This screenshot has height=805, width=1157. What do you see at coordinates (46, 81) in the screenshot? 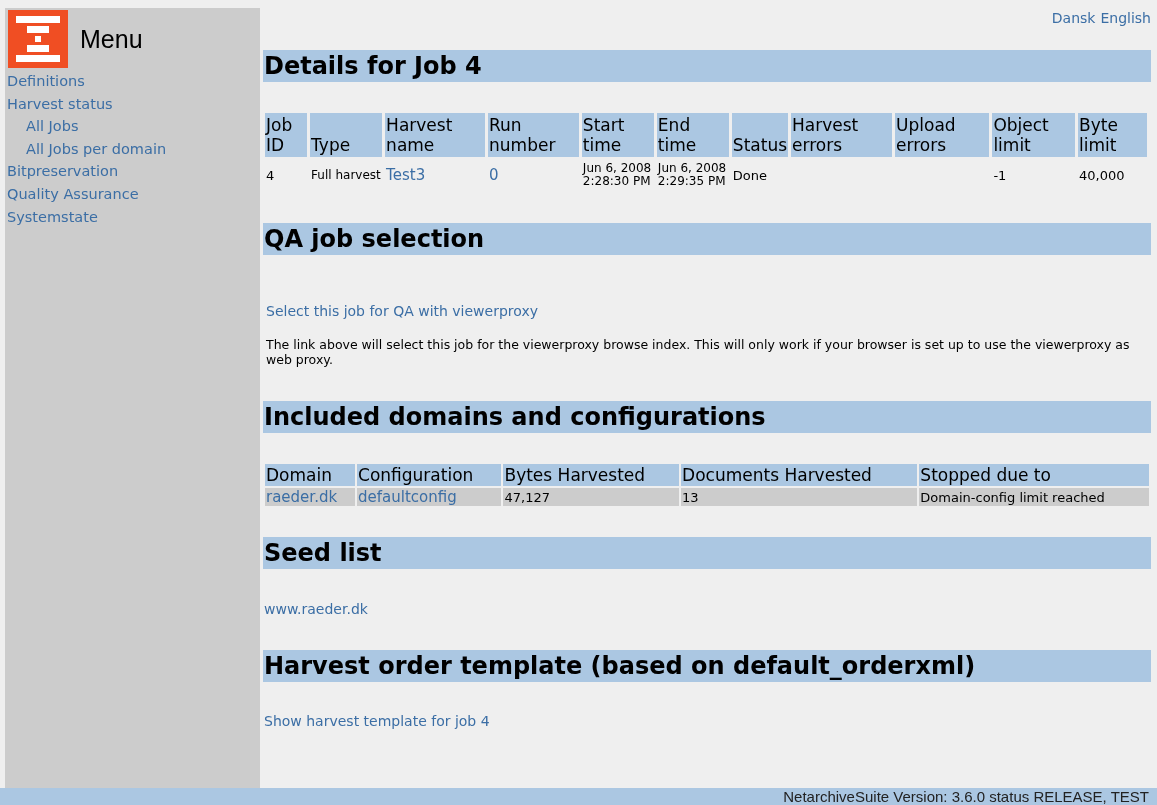
I see `menu-link: Definitions` at bounding box center [46, 81].